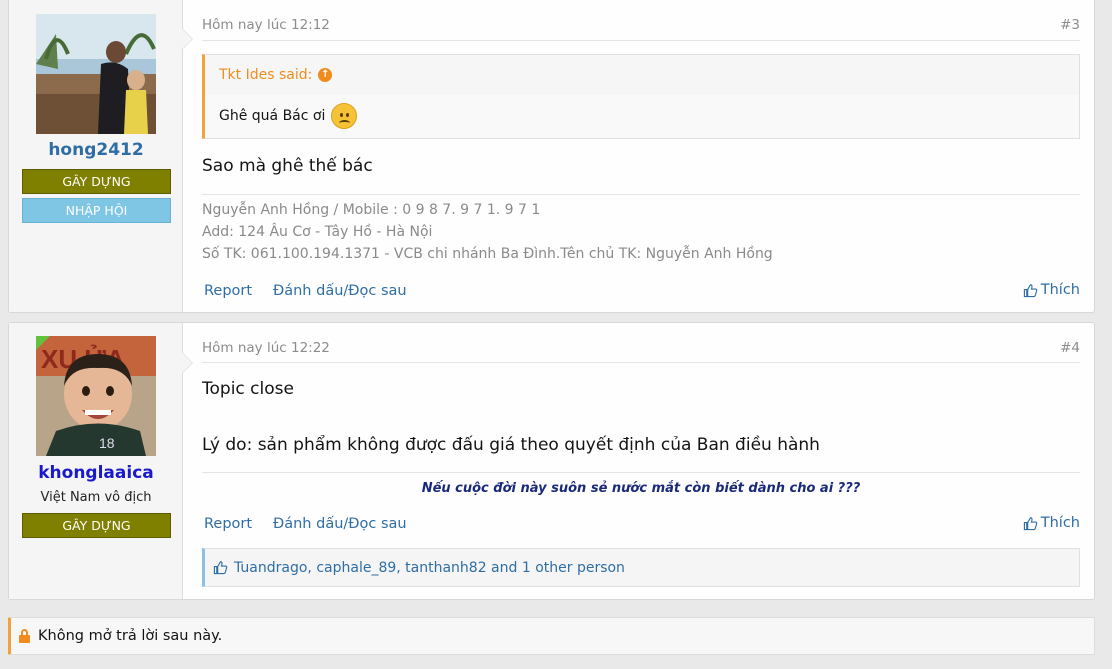  I want to click on lock-icon, so click(24, 636).